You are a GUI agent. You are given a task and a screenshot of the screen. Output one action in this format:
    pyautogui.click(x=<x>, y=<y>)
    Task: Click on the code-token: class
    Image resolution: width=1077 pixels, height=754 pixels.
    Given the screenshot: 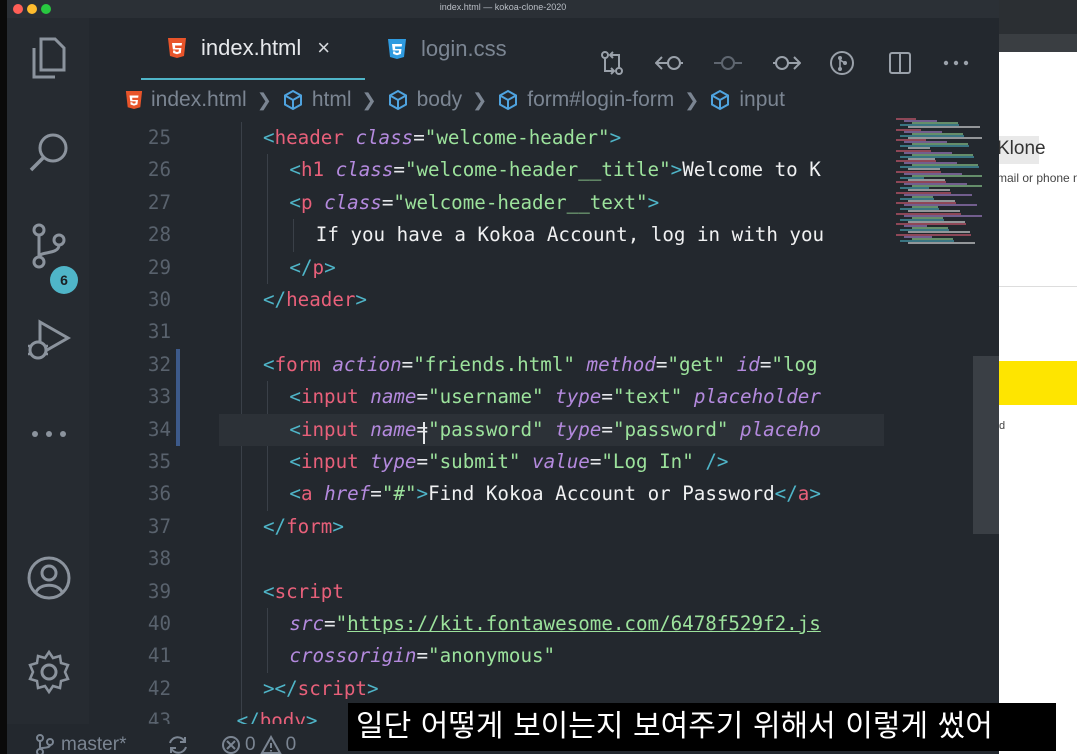 What is the action you would take?
    pyautogui.click(x=364, y=170)
    